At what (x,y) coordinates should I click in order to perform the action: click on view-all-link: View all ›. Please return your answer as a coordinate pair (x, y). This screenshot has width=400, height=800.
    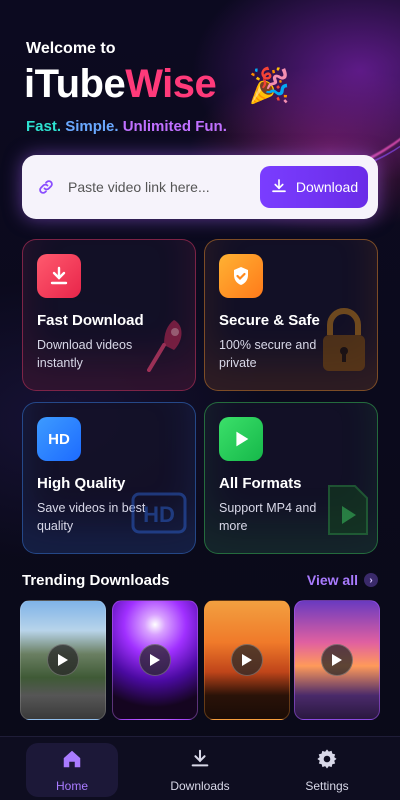
    Looking at the image, I should click on (342, 580).